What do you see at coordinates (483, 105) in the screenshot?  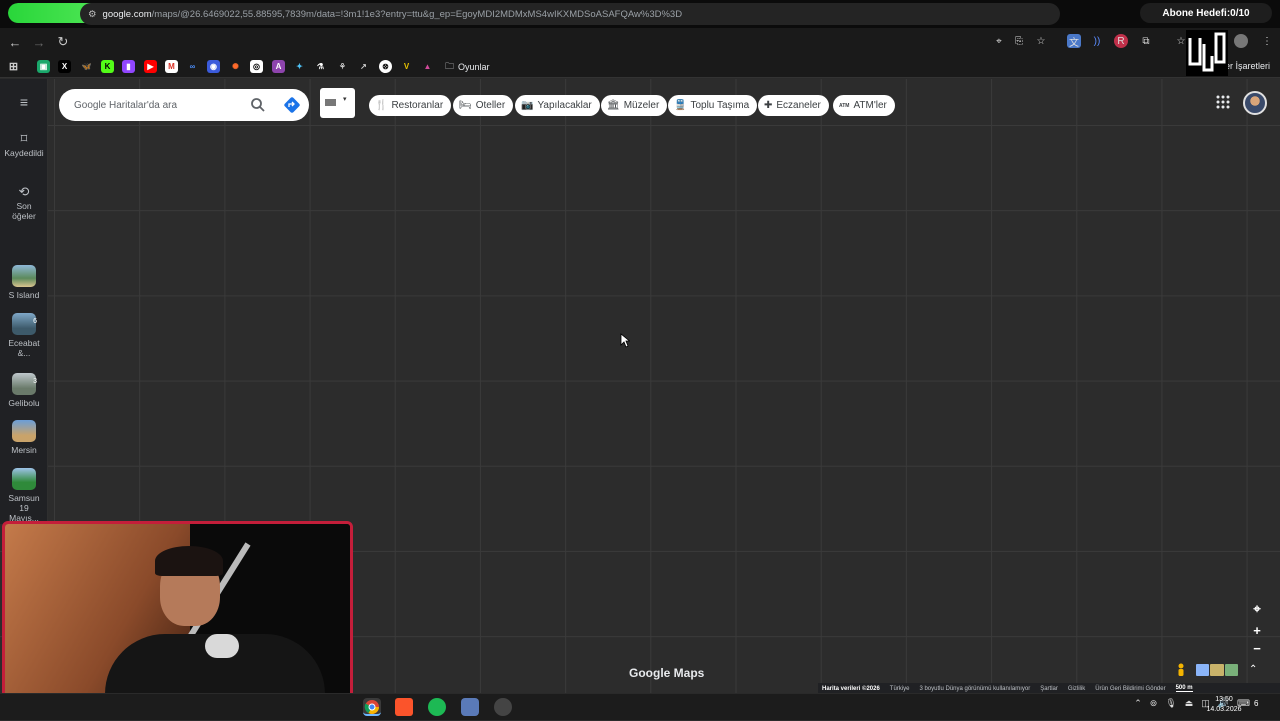 I see `chip-hotels: 🛏 Oteller` at bounding box center [483, 105].